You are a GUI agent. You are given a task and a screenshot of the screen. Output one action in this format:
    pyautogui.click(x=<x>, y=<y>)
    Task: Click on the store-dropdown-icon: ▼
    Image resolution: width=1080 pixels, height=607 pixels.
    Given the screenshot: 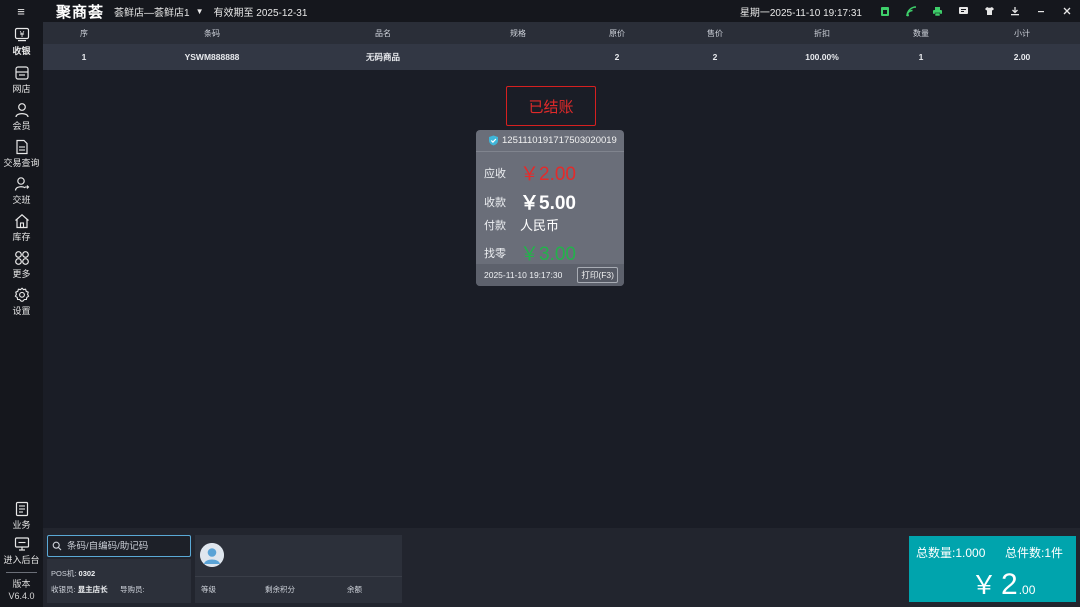 What is the action you would take?
    pyautogui.click(x=200, y=11)
    